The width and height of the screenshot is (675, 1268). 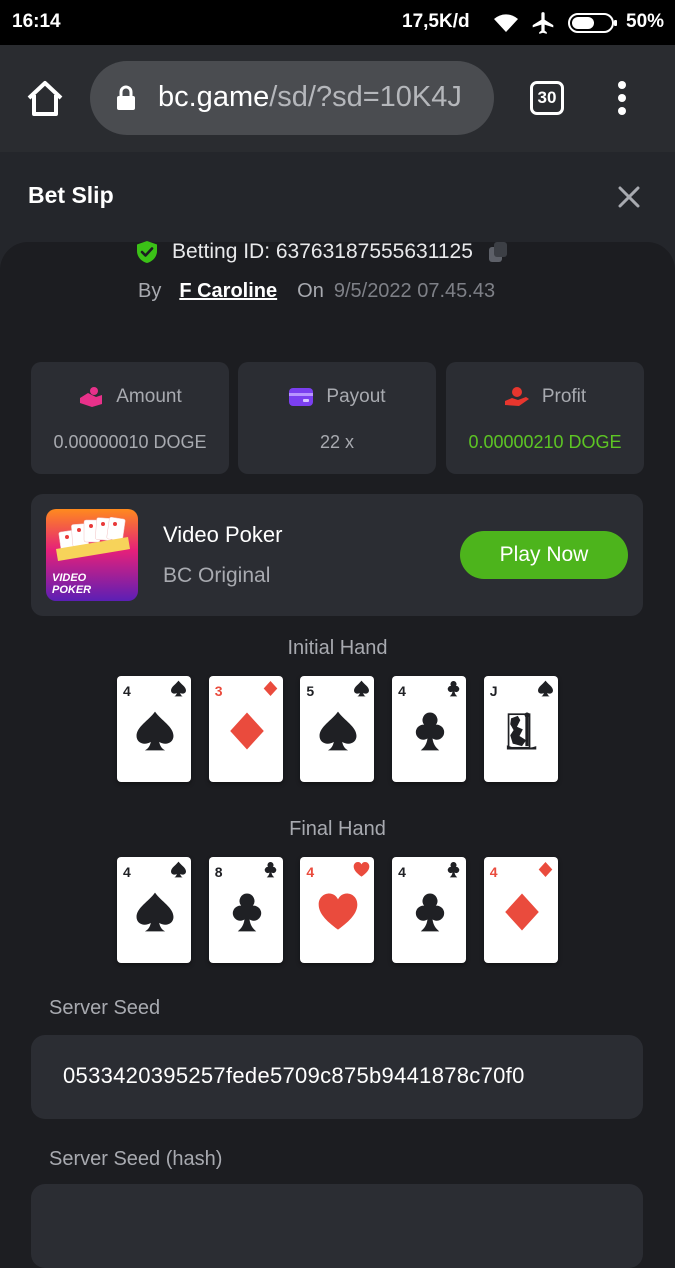 I want to click on server-seed-label: Server Seed, so click(x=105, y=1008).